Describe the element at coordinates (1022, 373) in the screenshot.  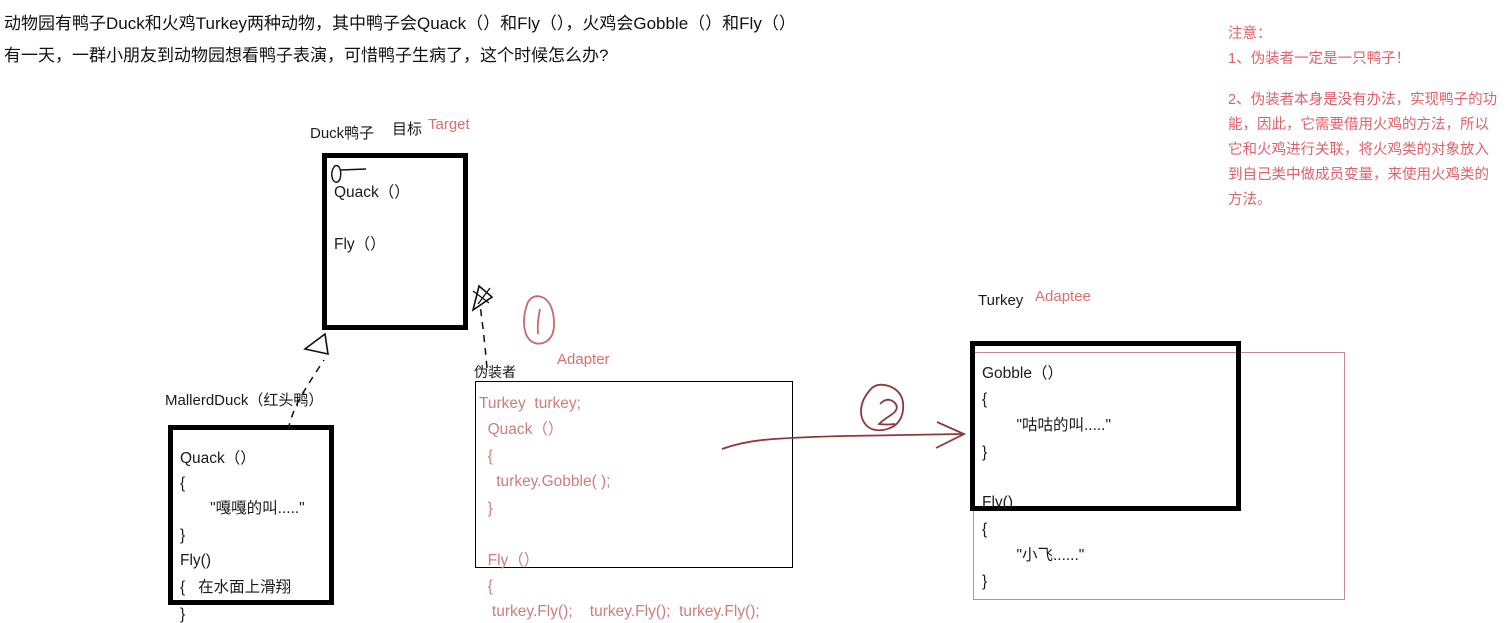
I see `turkey-line-0: Gobble（）` at that location.